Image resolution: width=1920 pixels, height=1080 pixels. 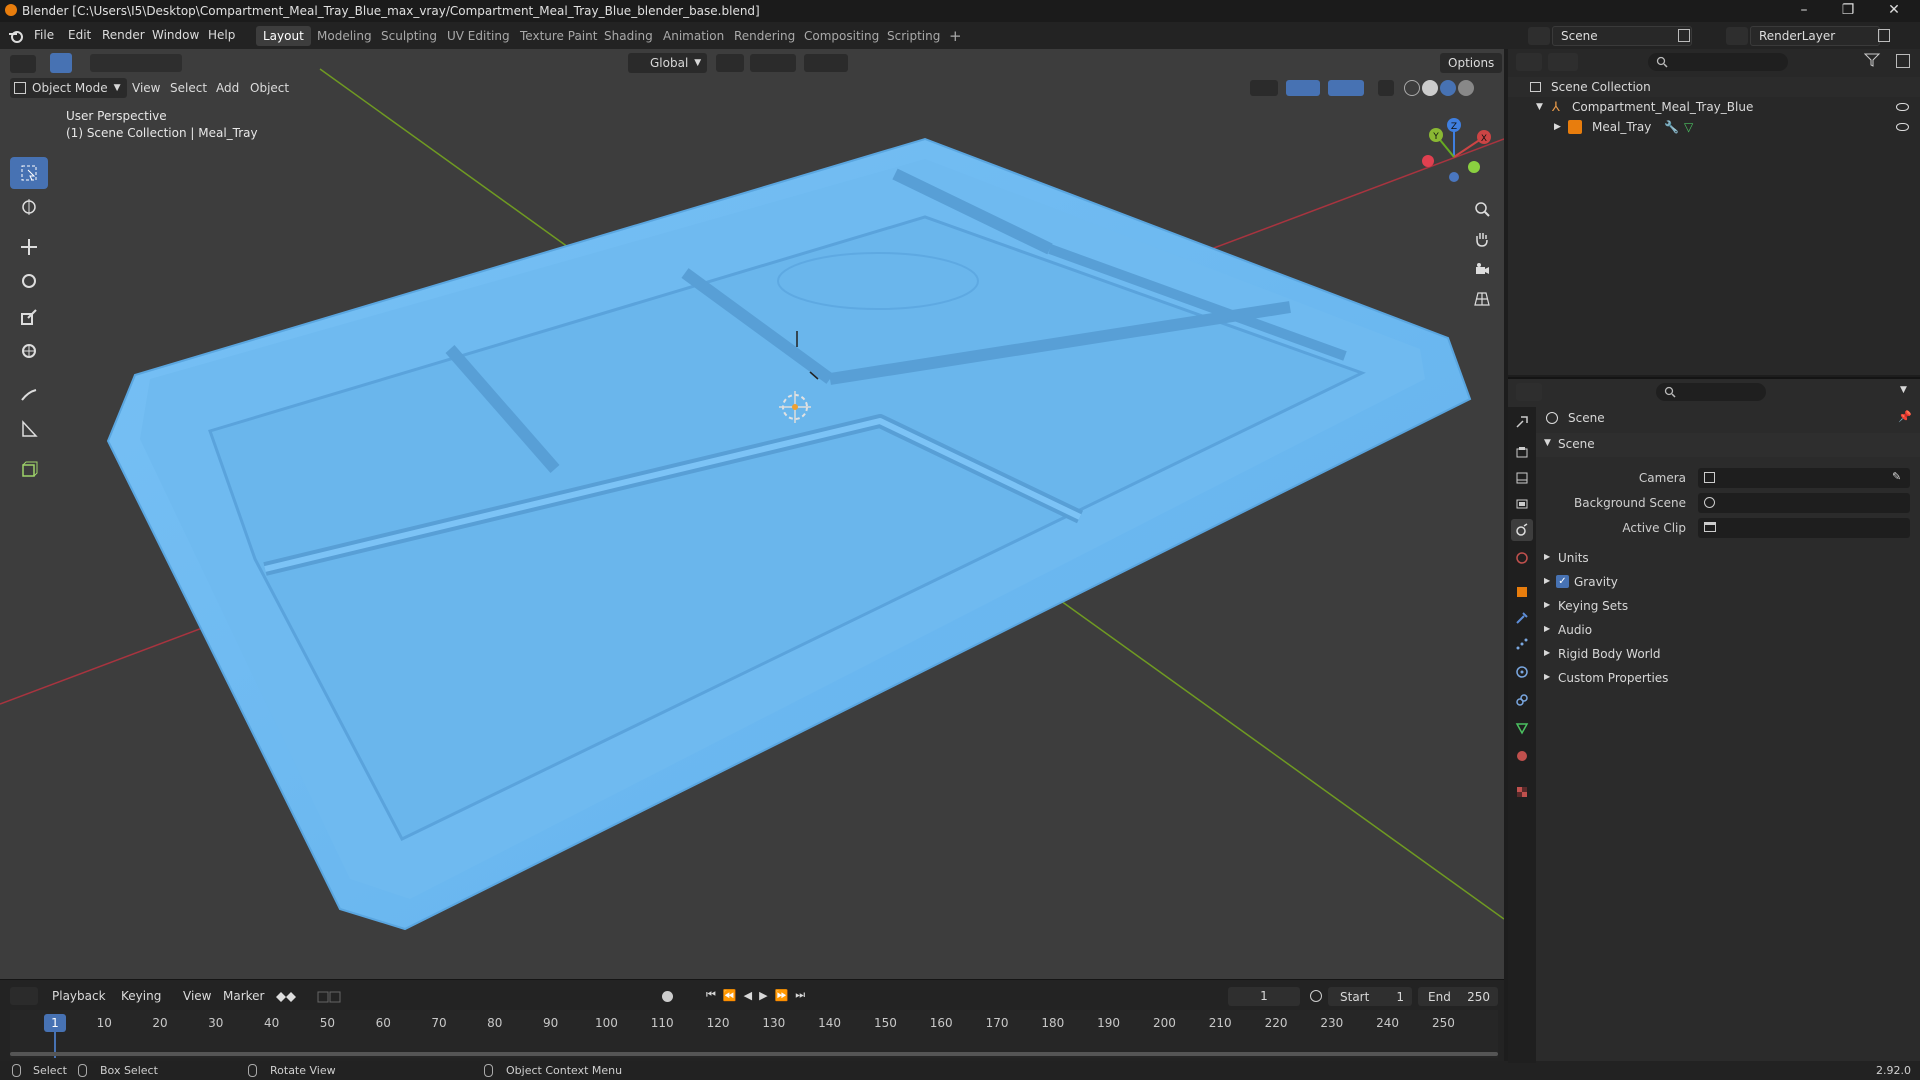 I want to click on tab-layout: Layout, so click(x=283, y=36).